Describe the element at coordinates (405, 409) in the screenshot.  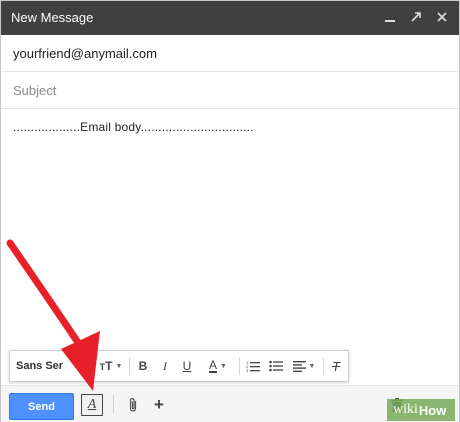
I see `watermark-prefix: wiki` at that location.